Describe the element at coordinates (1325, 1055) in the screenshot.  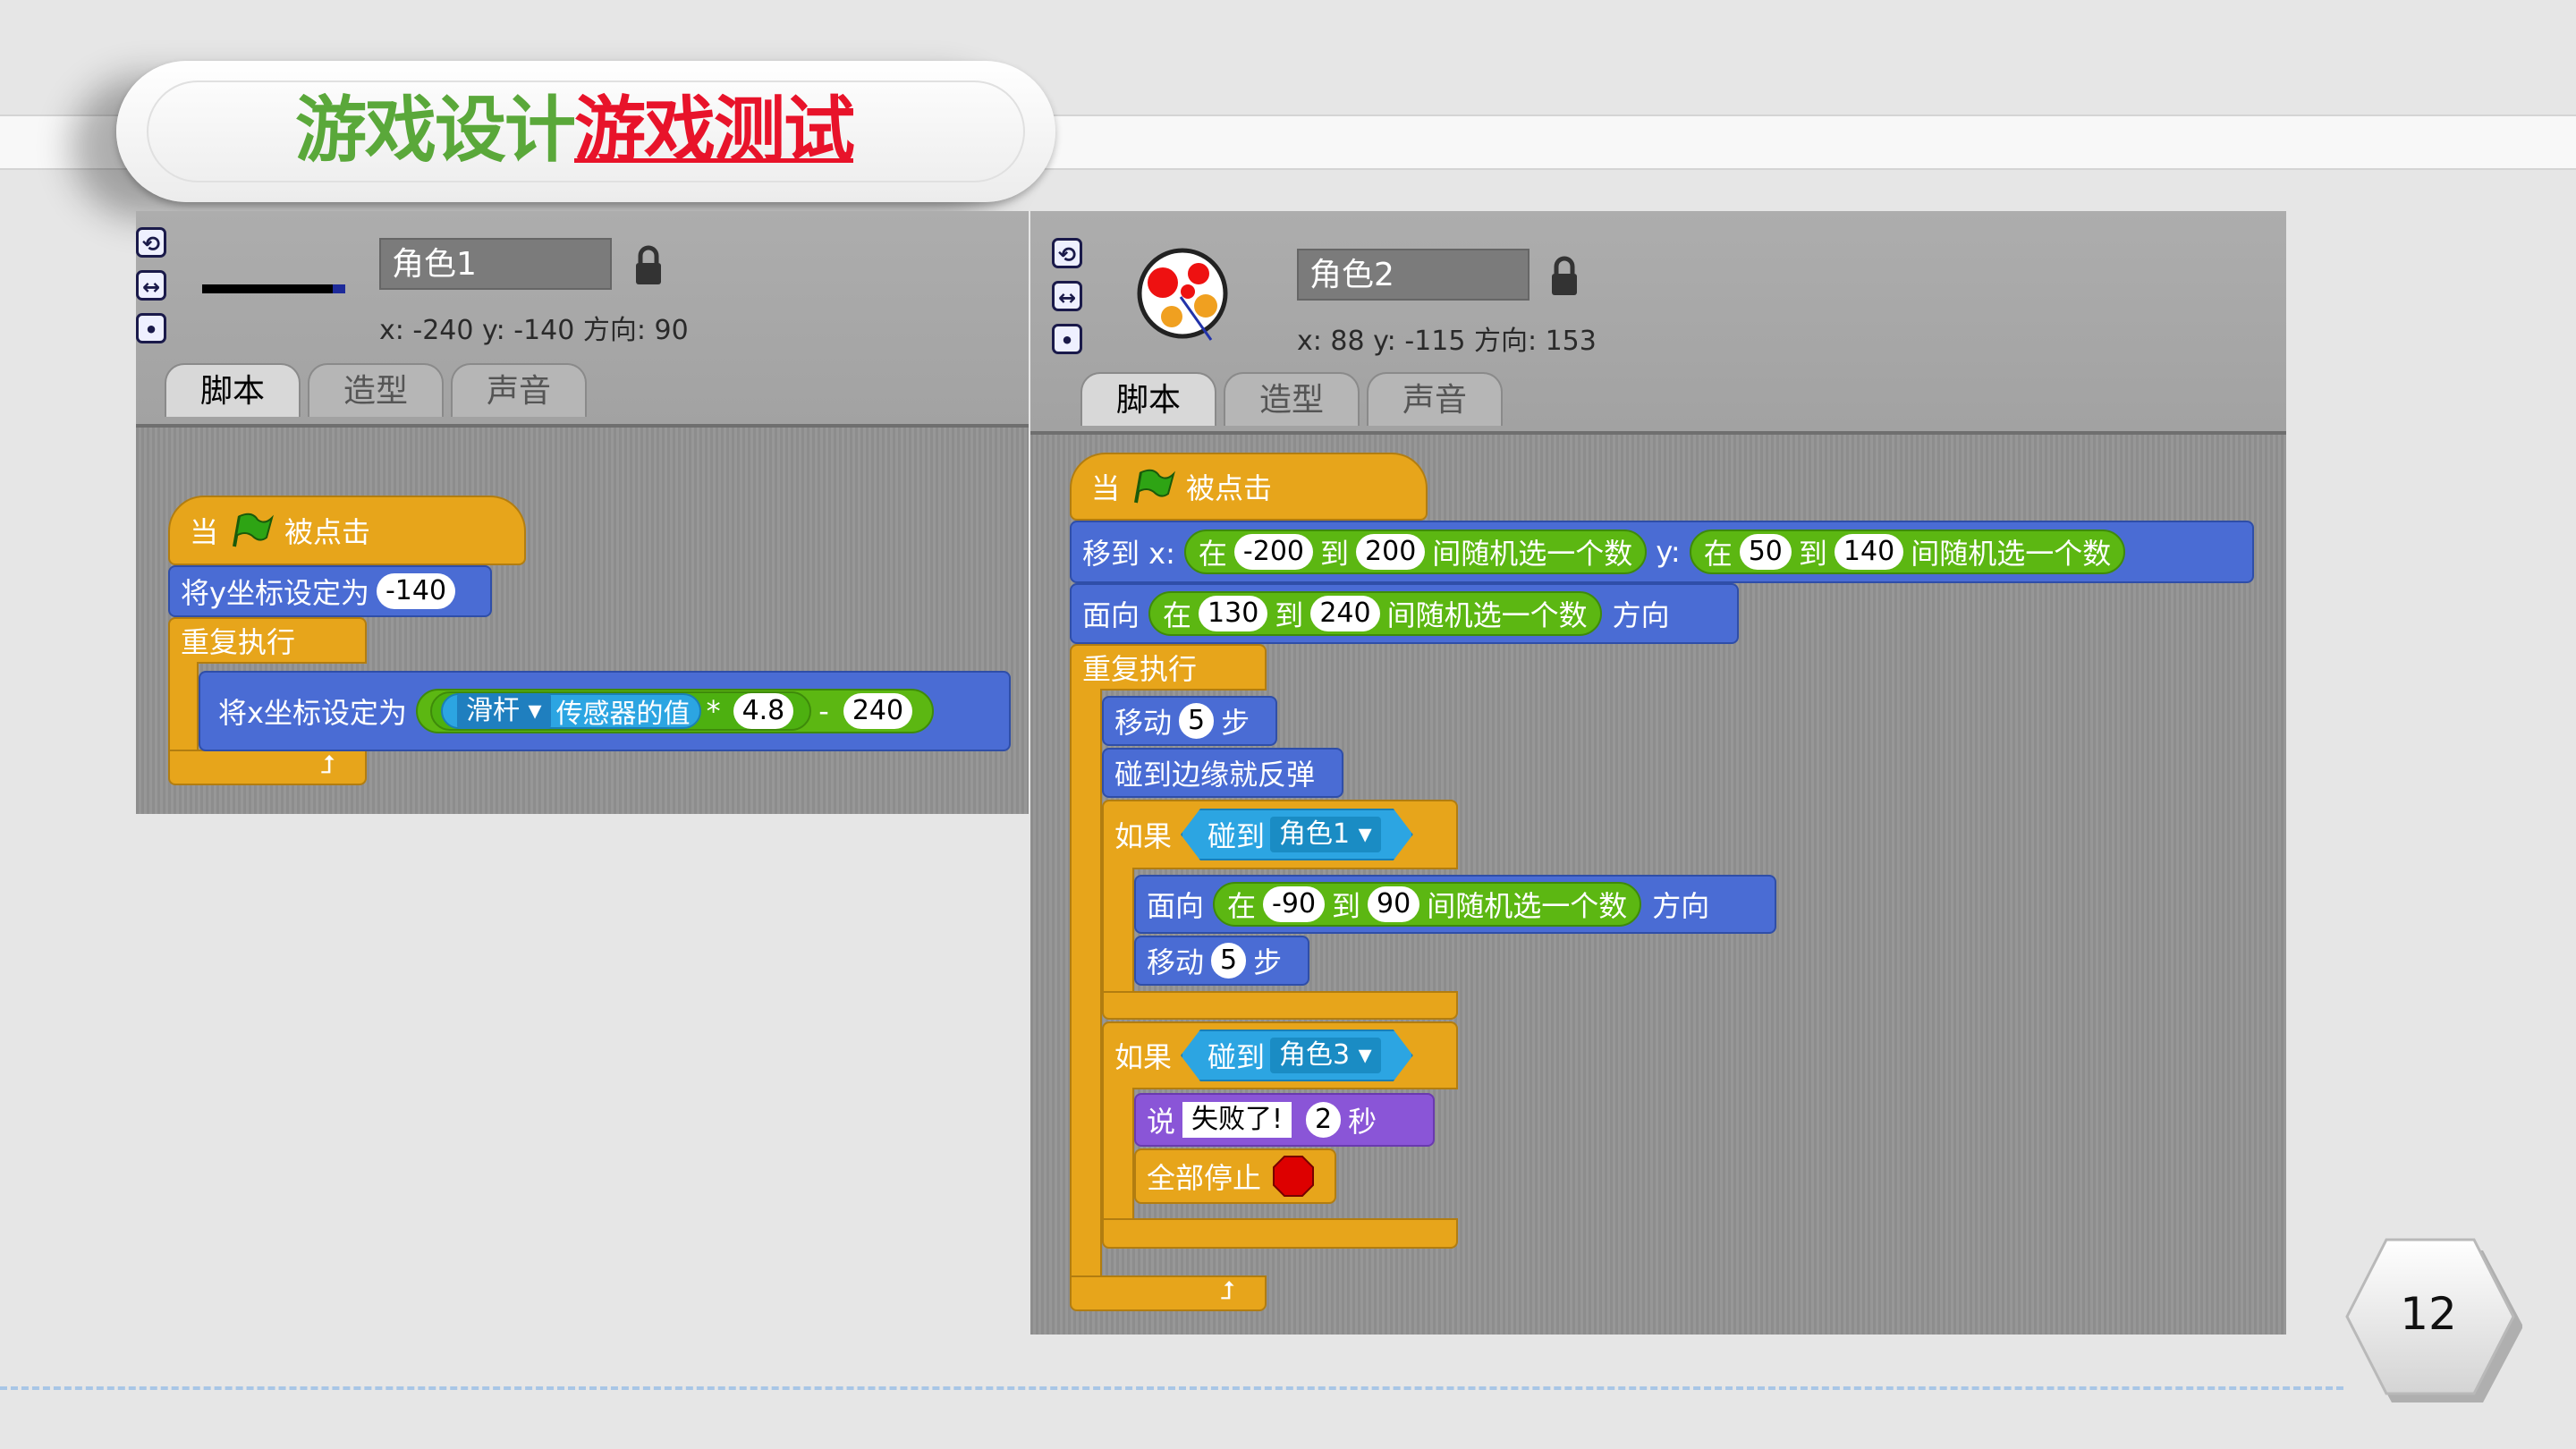
I see `touching-target-dropdown: 角色3 ▾` at that location.